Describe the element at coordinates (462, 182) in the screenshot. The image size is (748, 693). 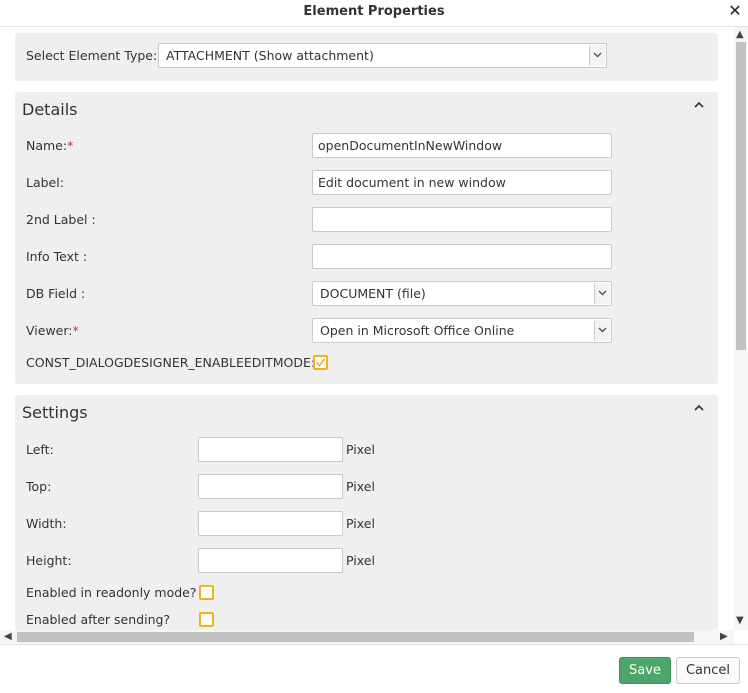
I see `label-input: Edit document in new window` at that location.